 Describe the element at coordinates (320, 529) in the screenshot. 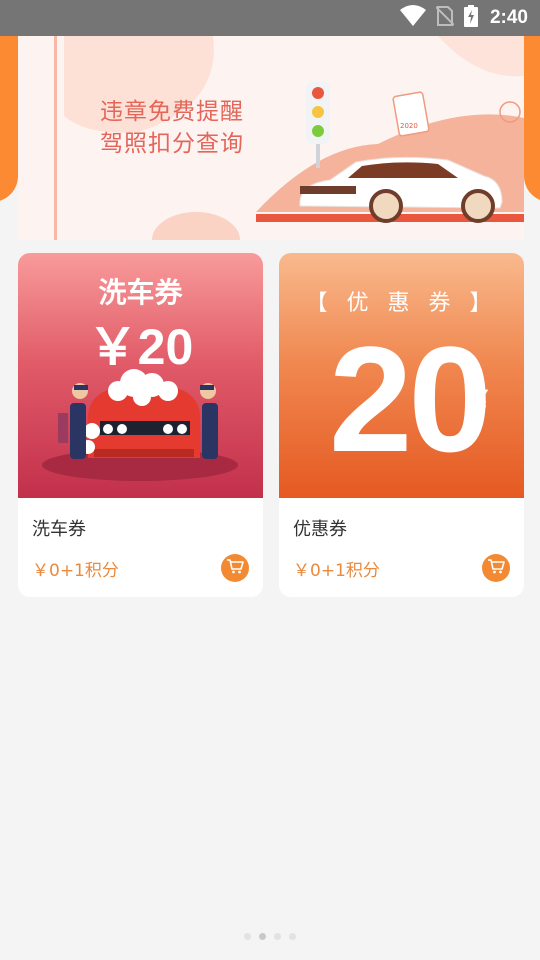

I see `product-name: 优惠券` at that location.